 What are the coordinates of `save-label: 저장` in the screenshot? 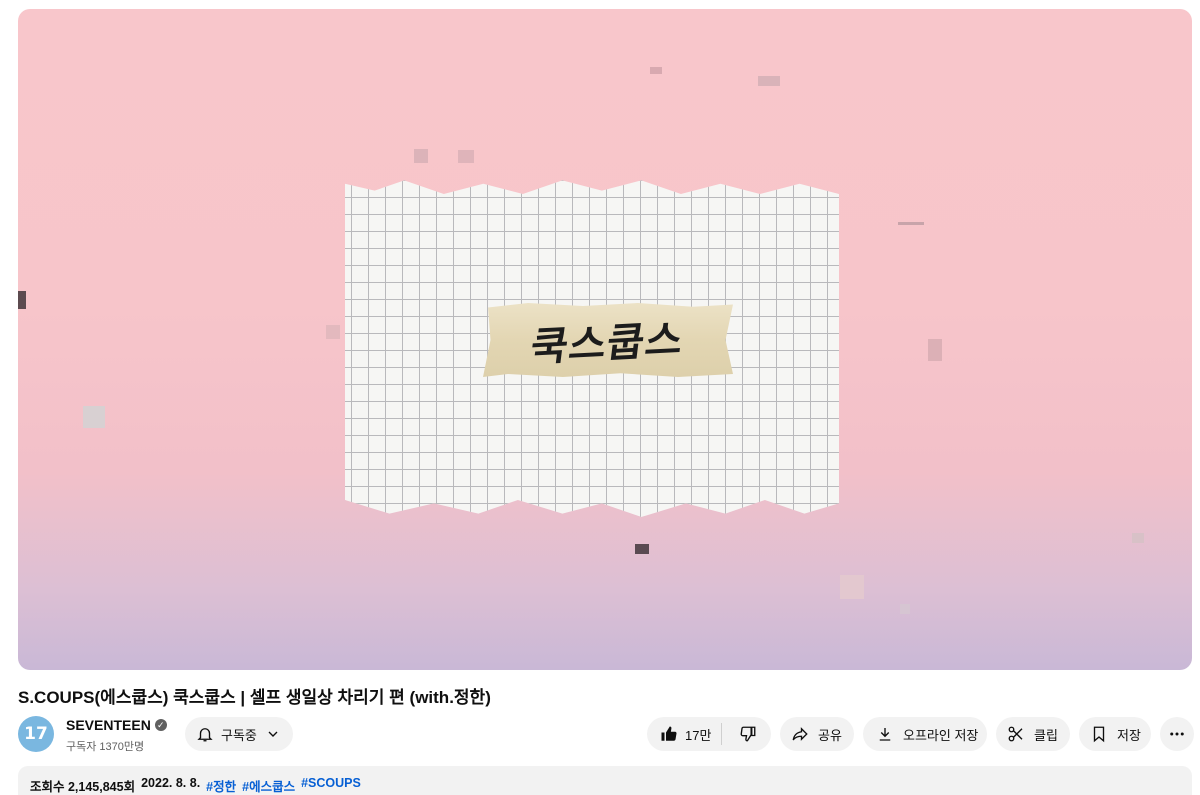 It's located at (1129, 735).